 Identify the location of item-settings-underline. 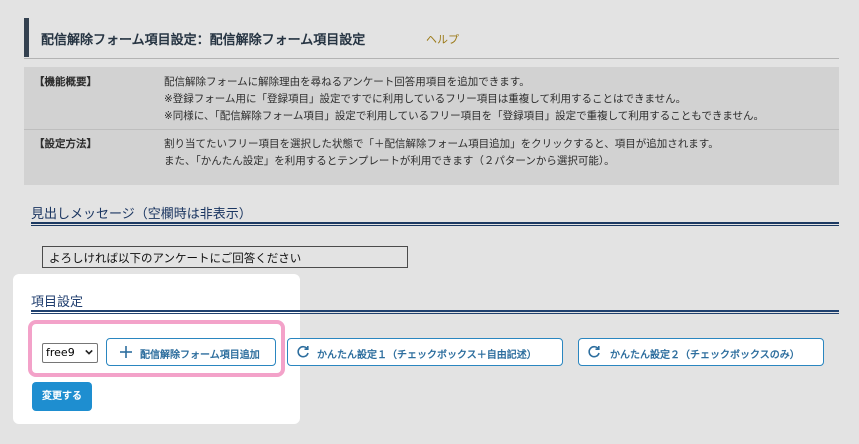
(435, 312).